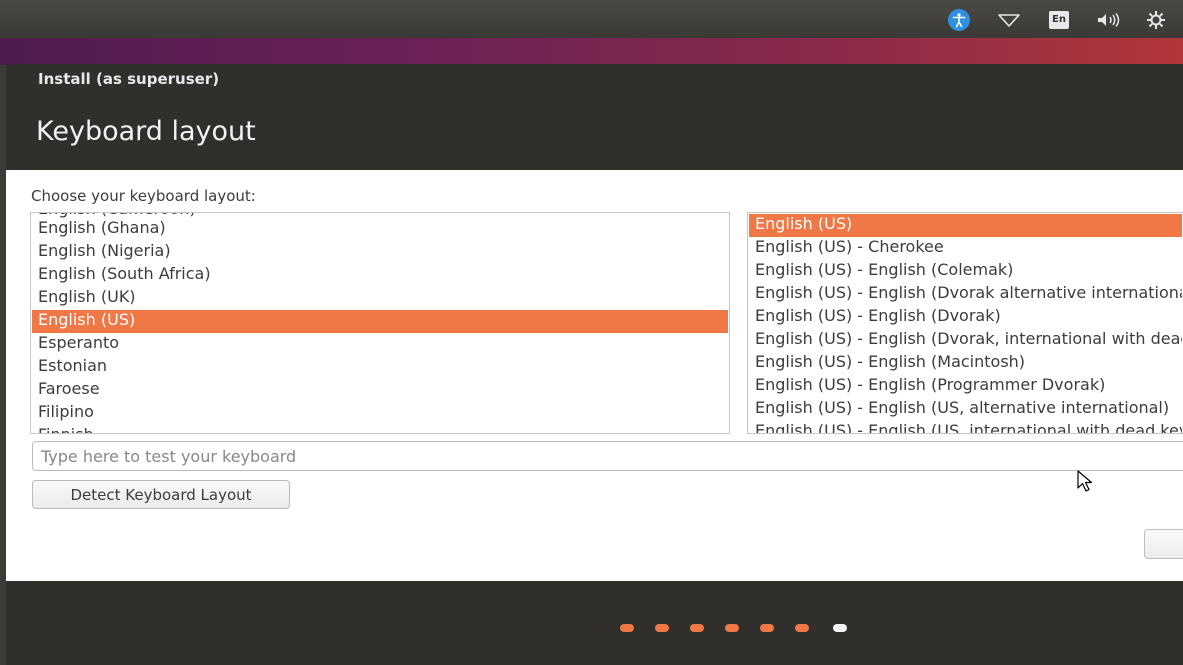 The image size is (1183, 665). I want to click on list-item: Filipino, so click(380, 413).